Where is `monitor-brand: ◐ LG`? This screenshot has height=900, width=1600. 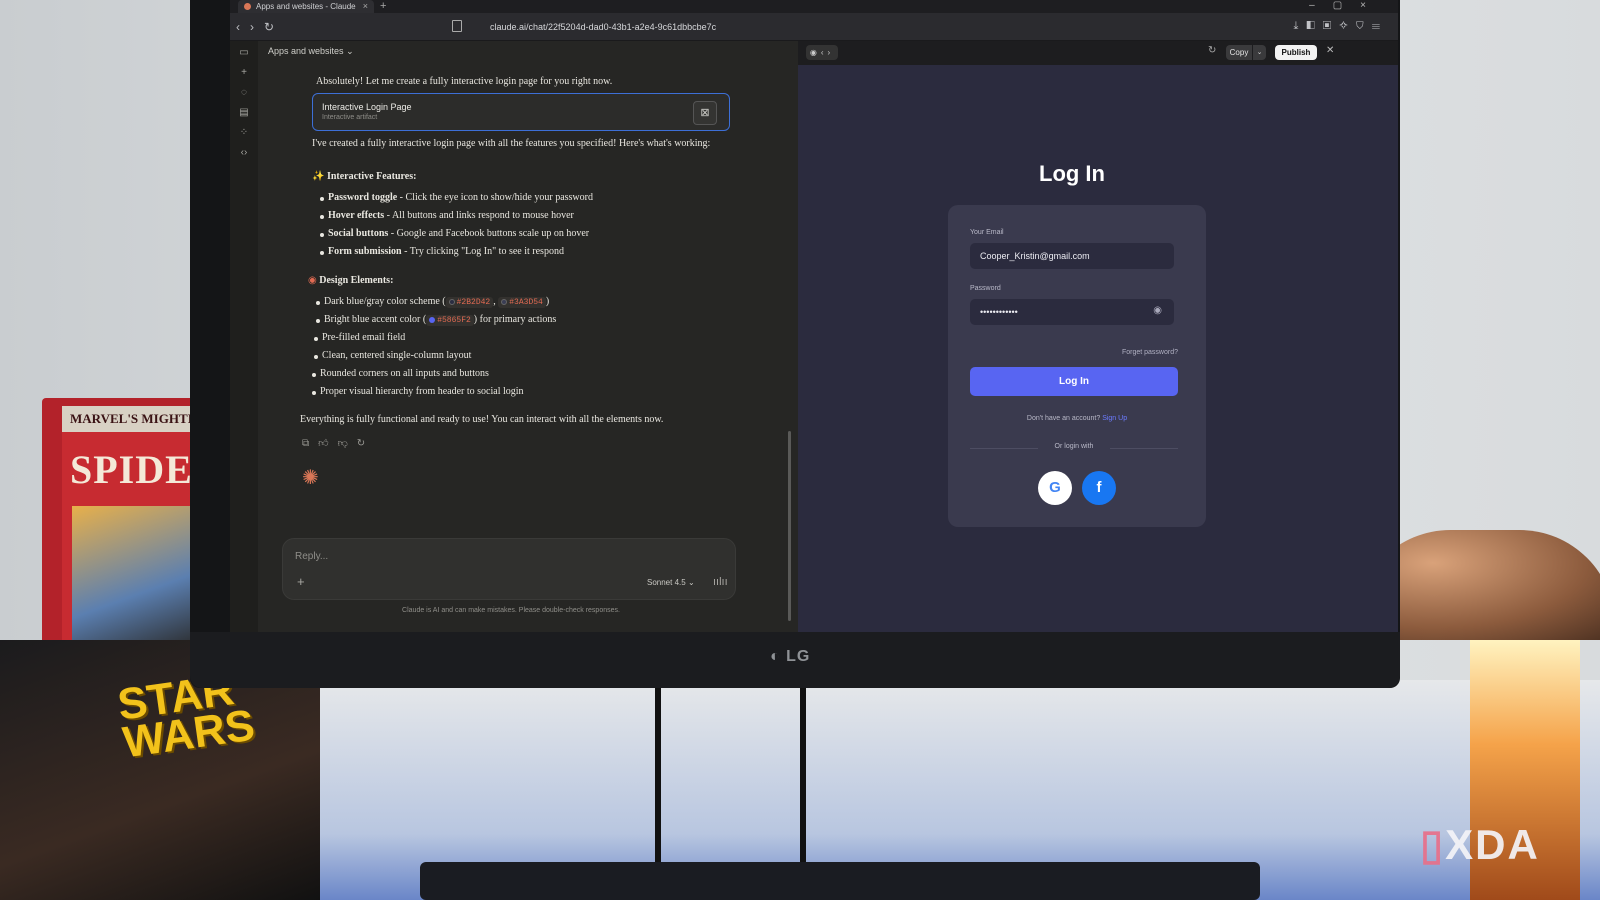
monitor-brand: ◐ LG is located at coordinates (790, 657).